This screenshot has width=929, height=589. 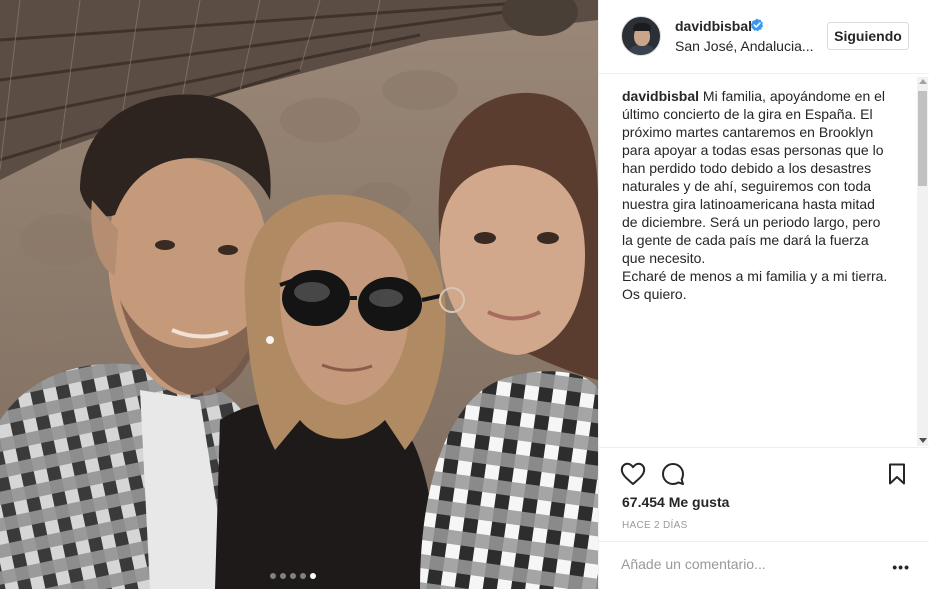 I want to click on verified-badge-icon, so click(x=757, y=25).